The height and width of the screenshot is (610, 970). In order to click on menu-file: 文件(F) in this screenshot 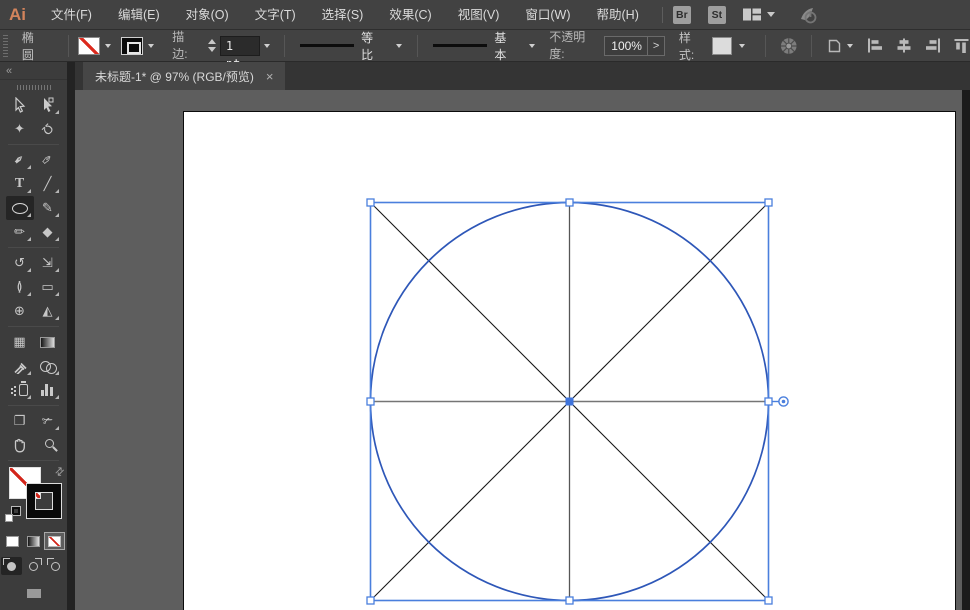, I will do `click(71, 15)`.